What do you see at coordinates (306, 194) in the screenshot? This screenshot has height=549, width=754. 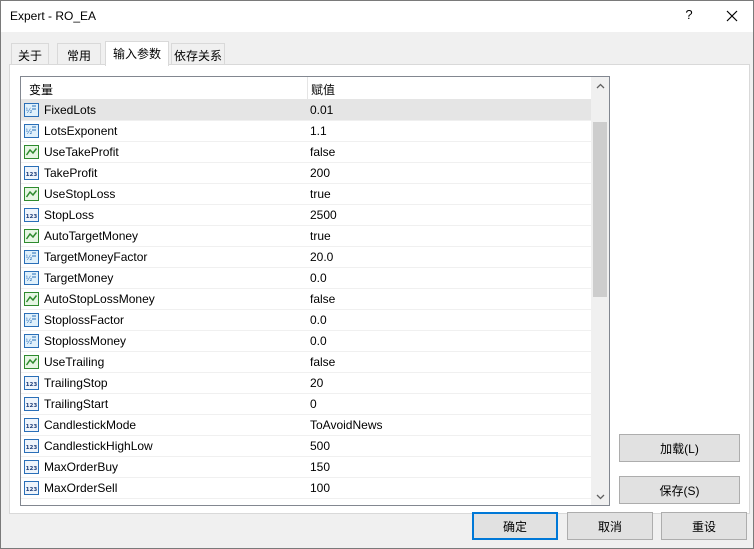 I see `parameter-row: UseStopLoss true` at bounding box center [306, 194].